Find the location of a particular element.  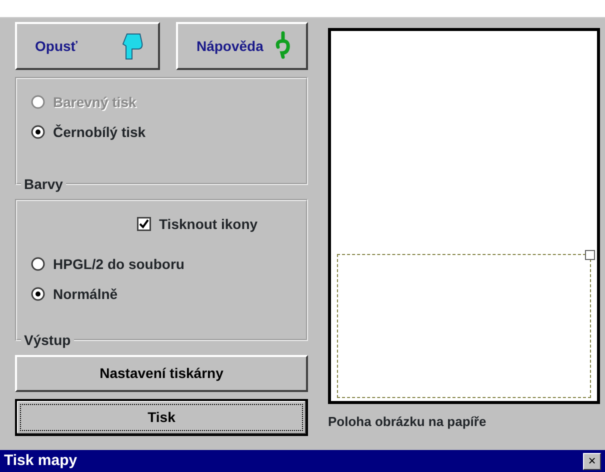

close-button: × is located at coordinates (592, 461).